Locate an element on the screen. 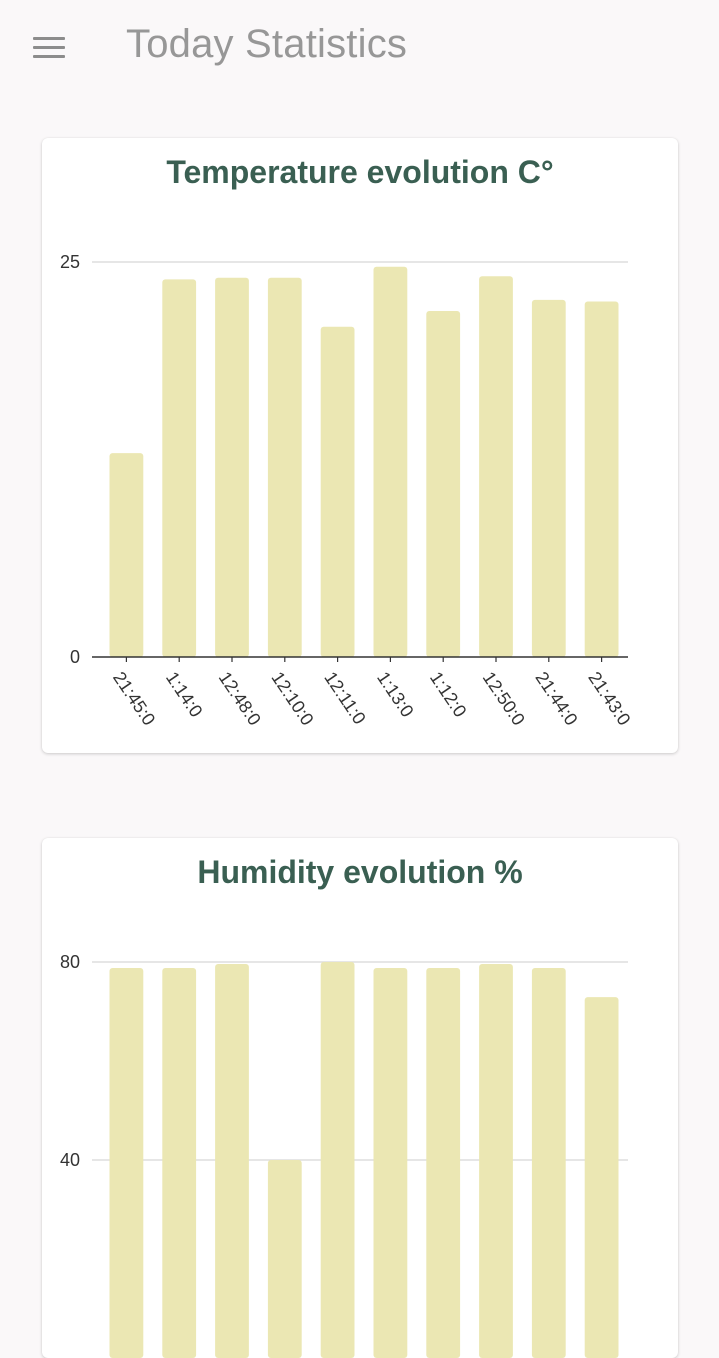  y-tick-label: 25 is located at coordinates (70, 262).